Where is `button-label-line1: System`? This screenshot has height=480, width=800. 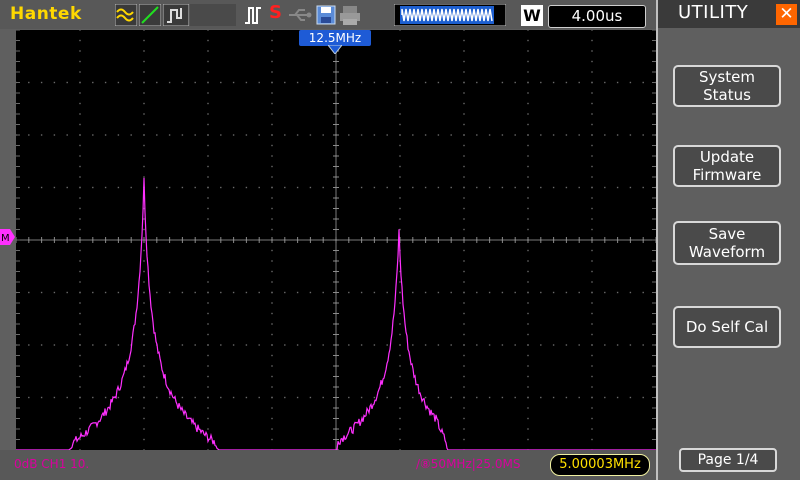
button-label-line1: System is located at coordinates (727, 77).